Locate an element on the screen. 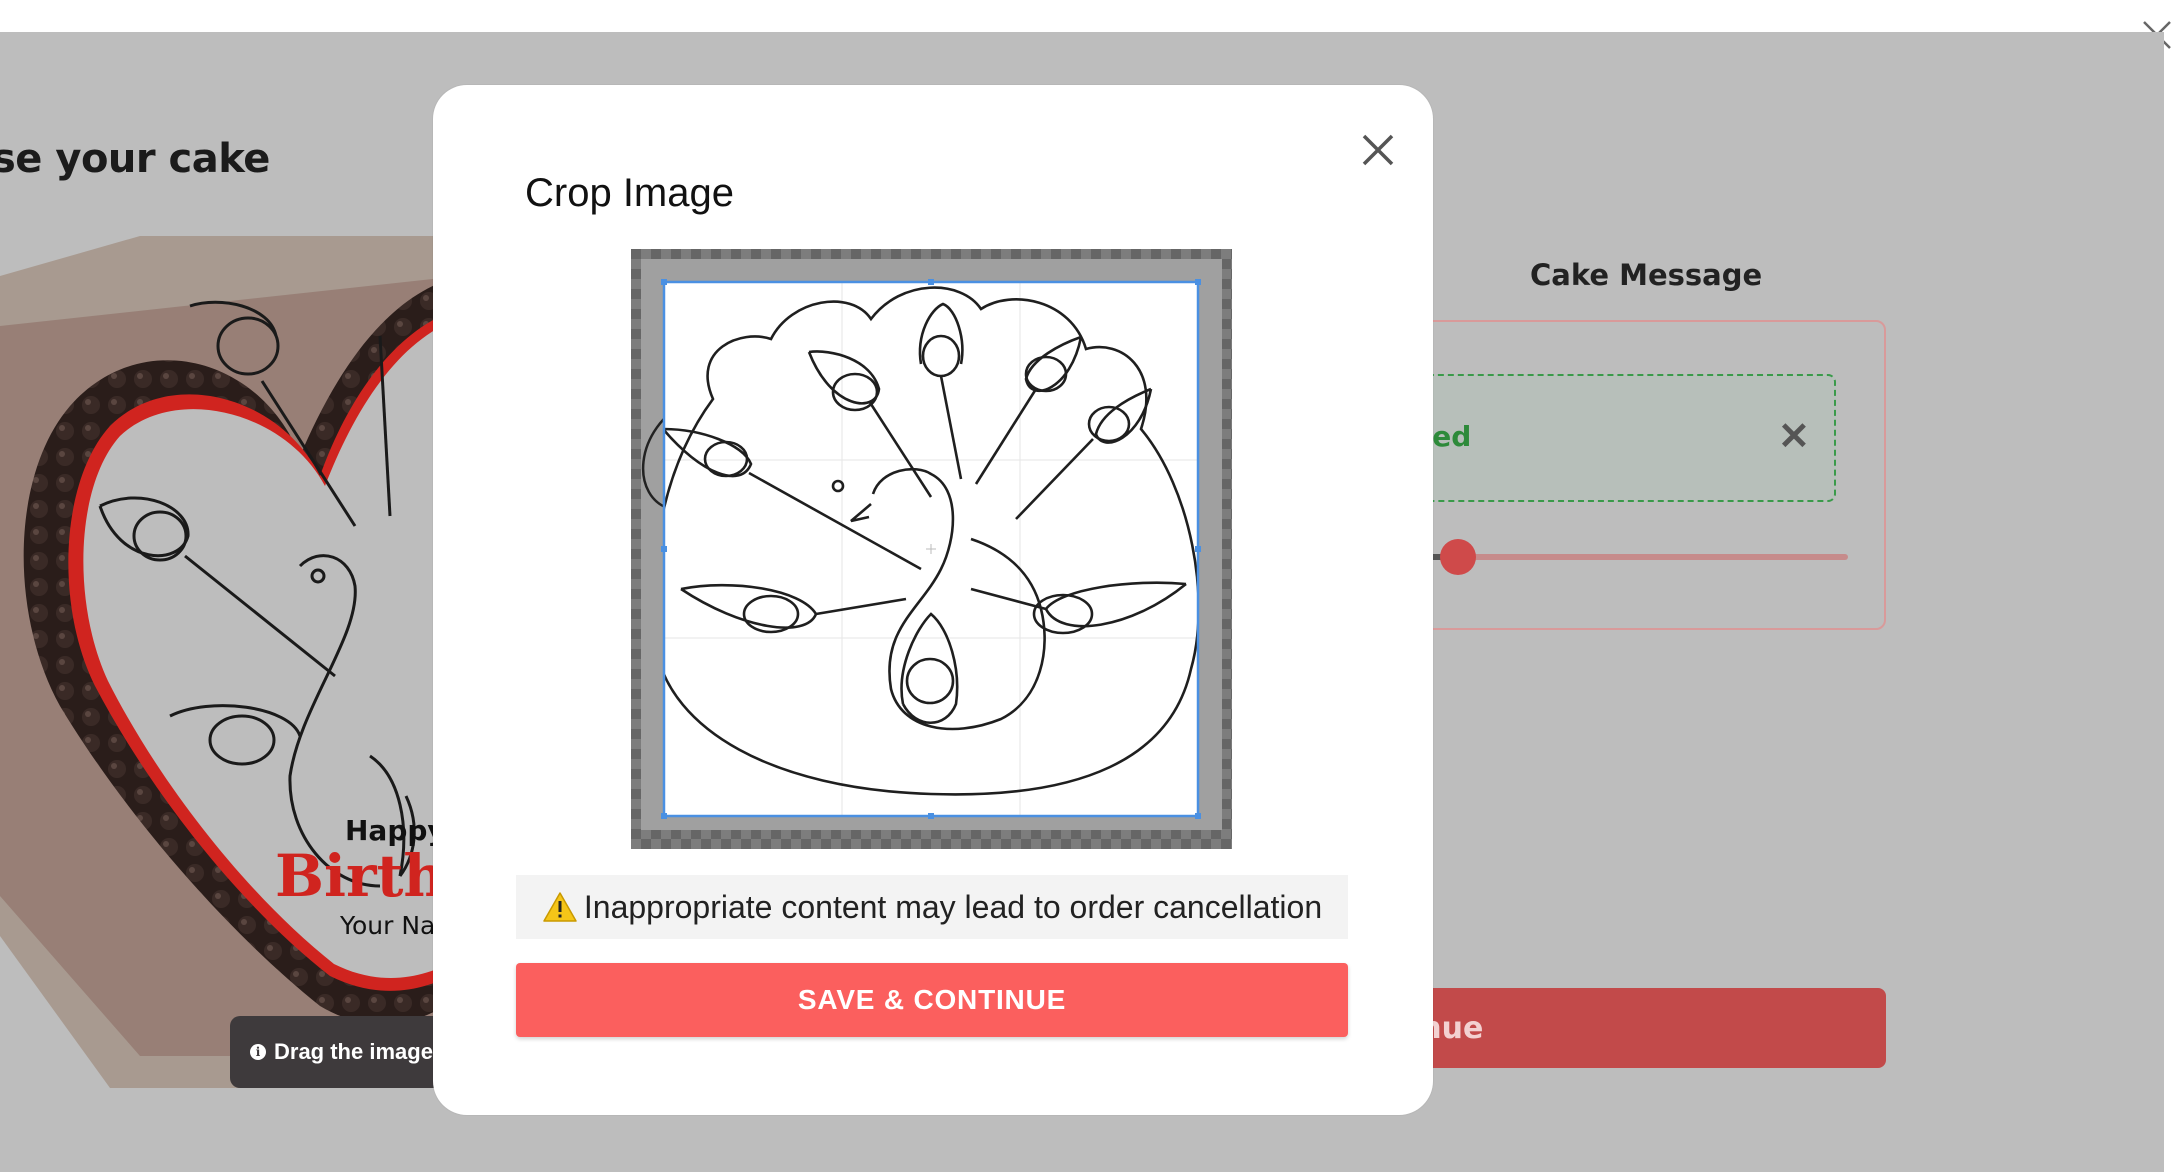 Image resolution: width=2174 pixels, height=1172 pixels. close-x-icon: ✕ is located at coordinates (1794, 437).